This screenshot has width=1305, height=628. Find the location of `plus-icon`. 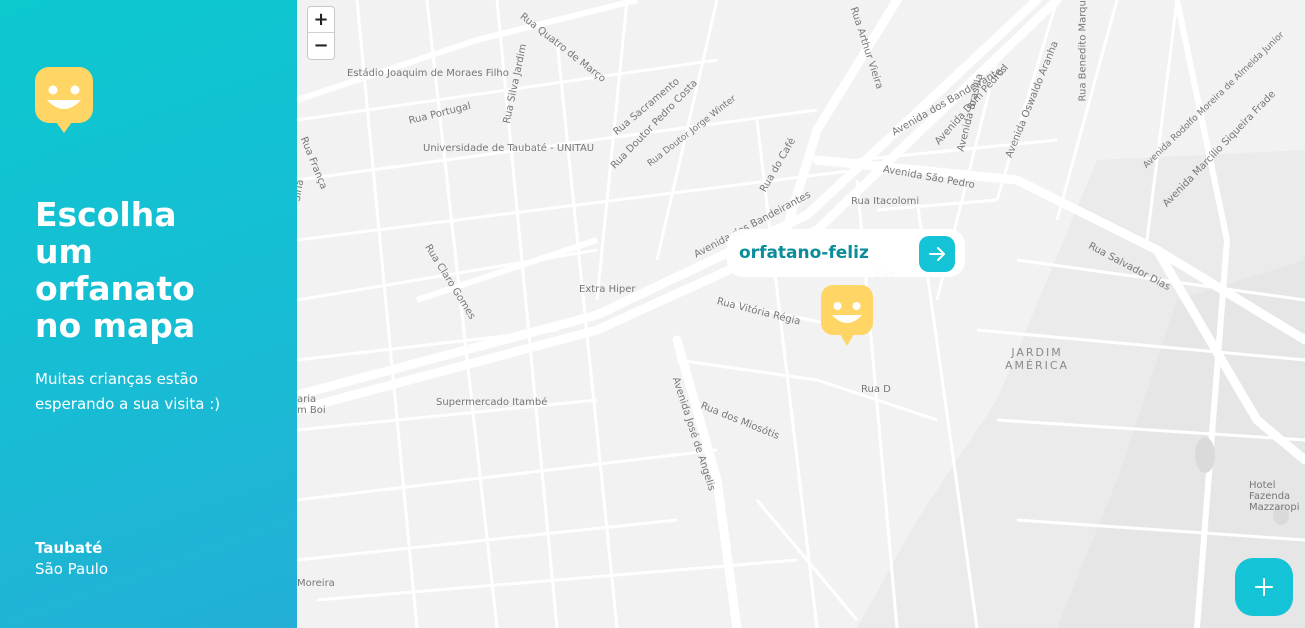

plus-icon is located at coordinates (1264, 587).